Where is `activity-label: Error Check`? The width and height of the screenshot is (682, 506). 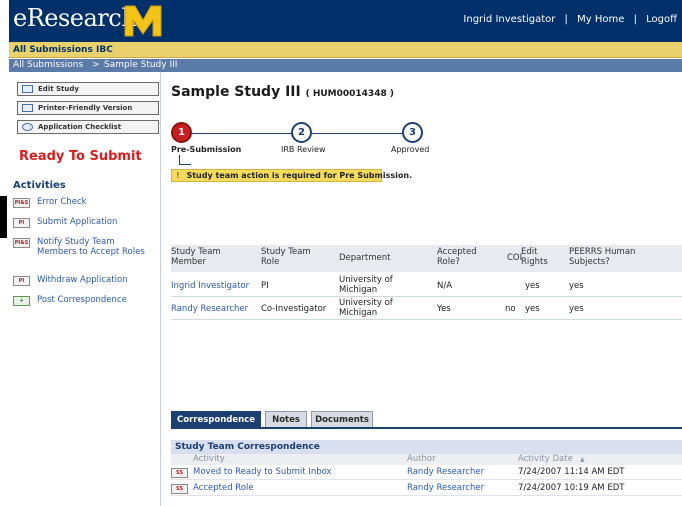
activity-label: Error Check is located at coordinates (62, 202).